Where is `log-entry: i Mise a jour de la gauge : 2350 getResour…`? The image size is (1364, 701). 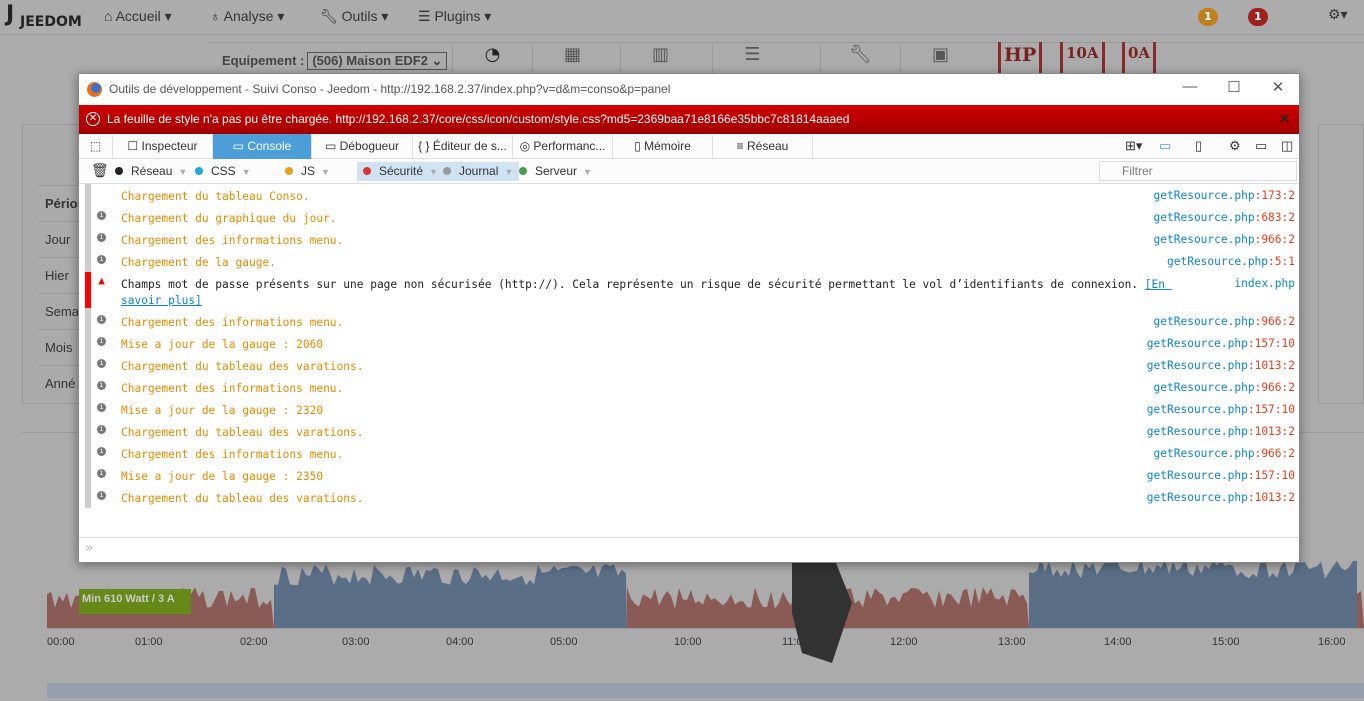 log-entry: i Mise a jour de la gauge : 2350 getResour… is located at coordinates (693, 475).